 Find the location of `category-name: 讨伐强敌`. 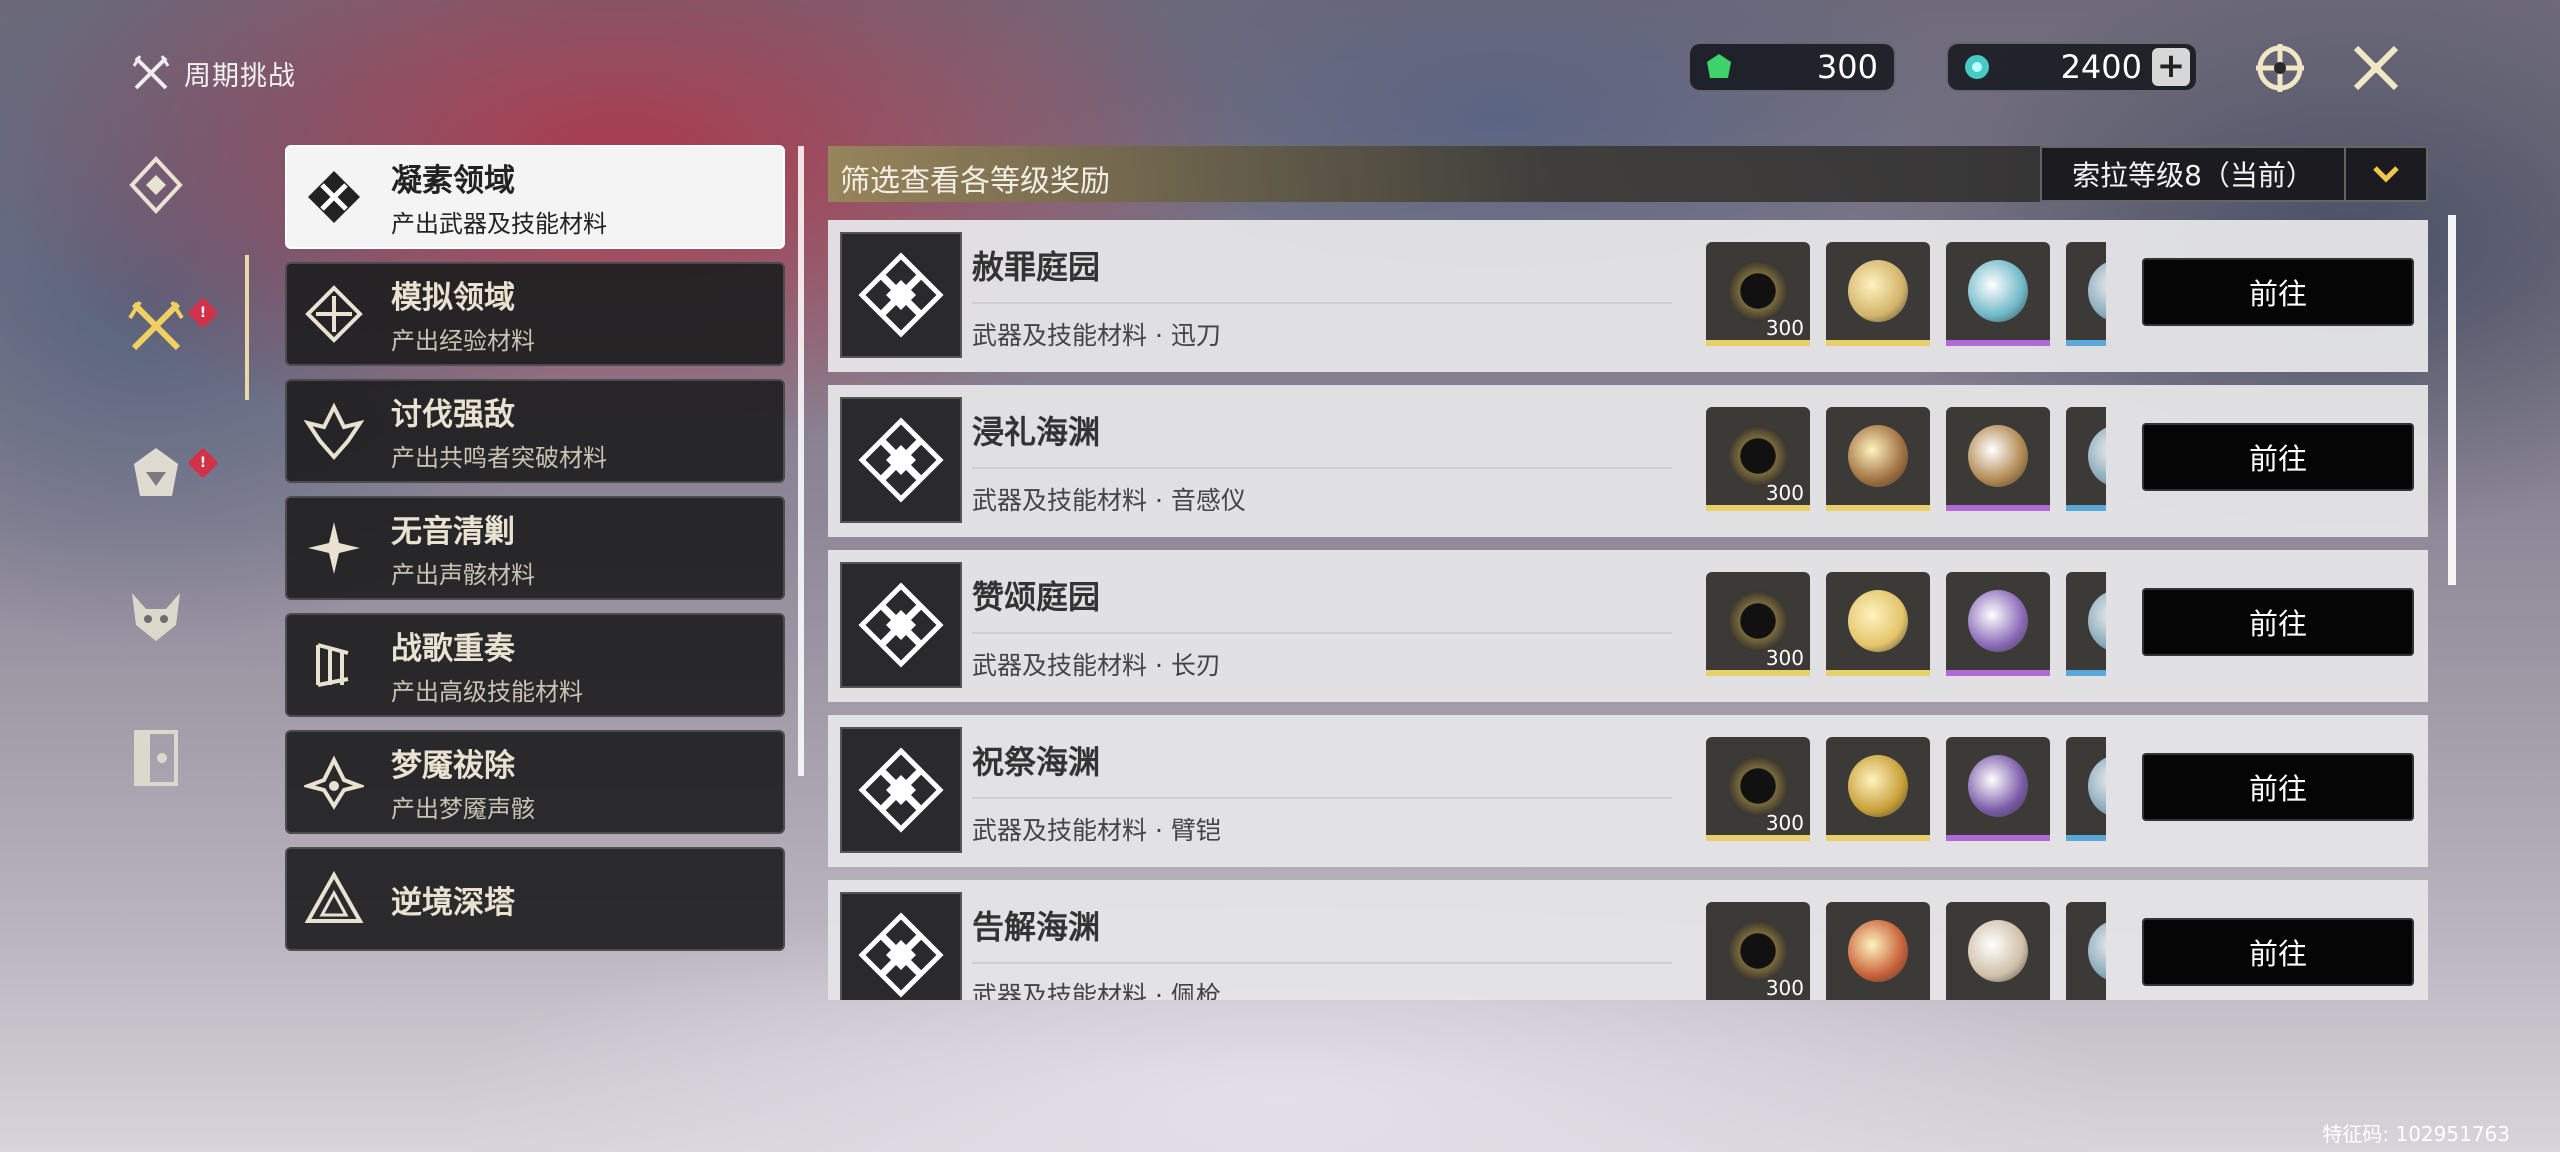

category-name: 讨伐强敌 is located at coordinates (453, 415).